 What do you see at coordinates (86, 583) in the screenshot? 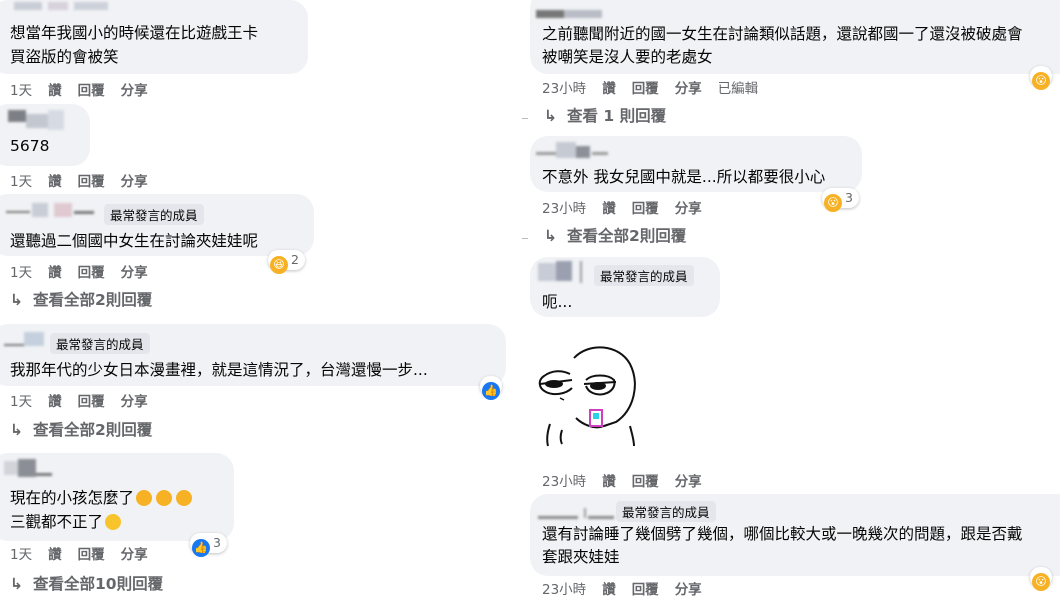
I see `view-replies-link: ↳ 查看全部10則回覆` at bounding box center [86, 583].